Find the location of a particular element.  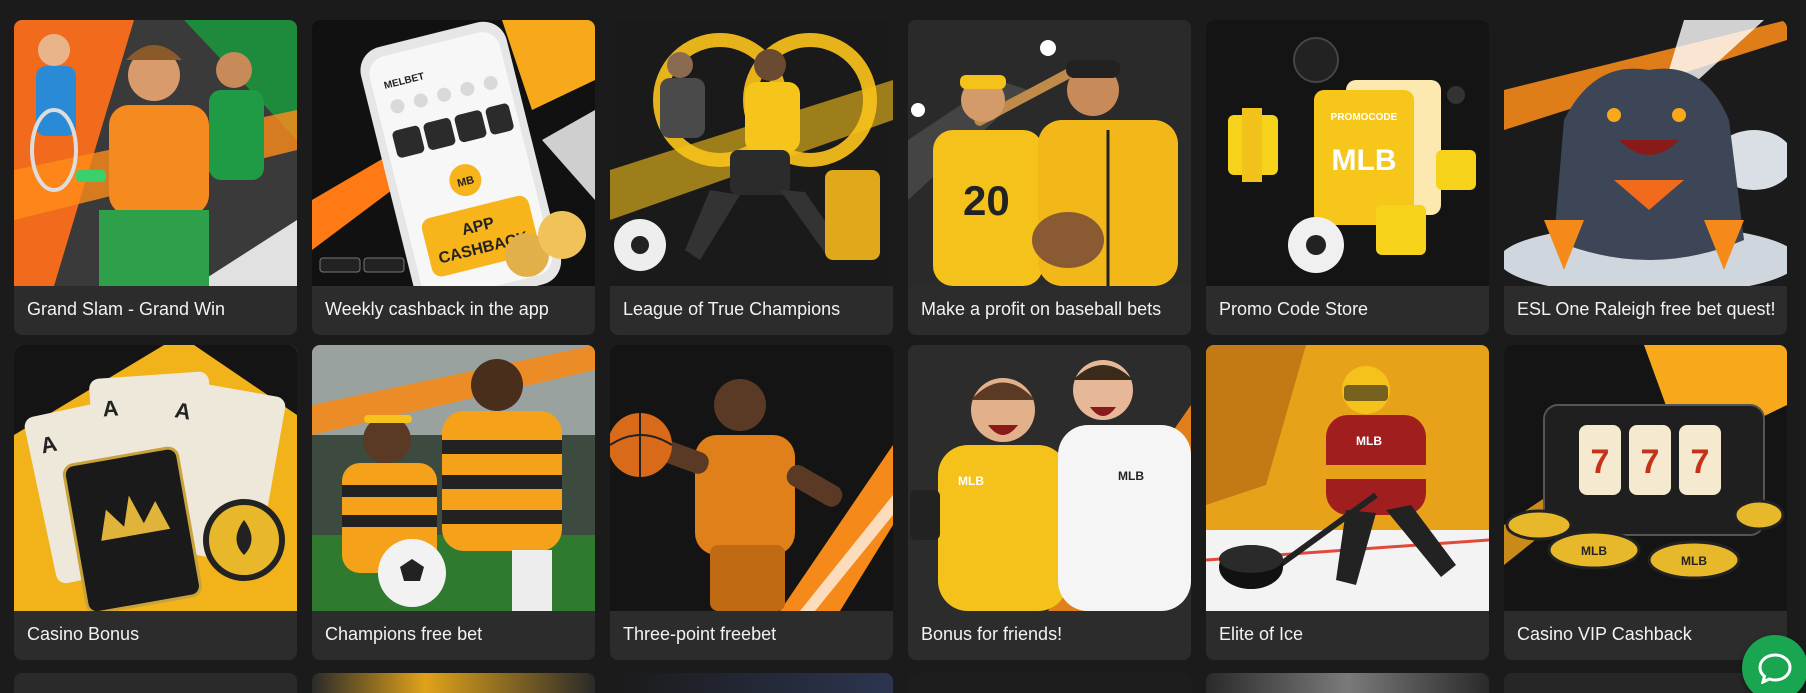

baseball-players-art: 20 is located at coordinates (1049, 153).